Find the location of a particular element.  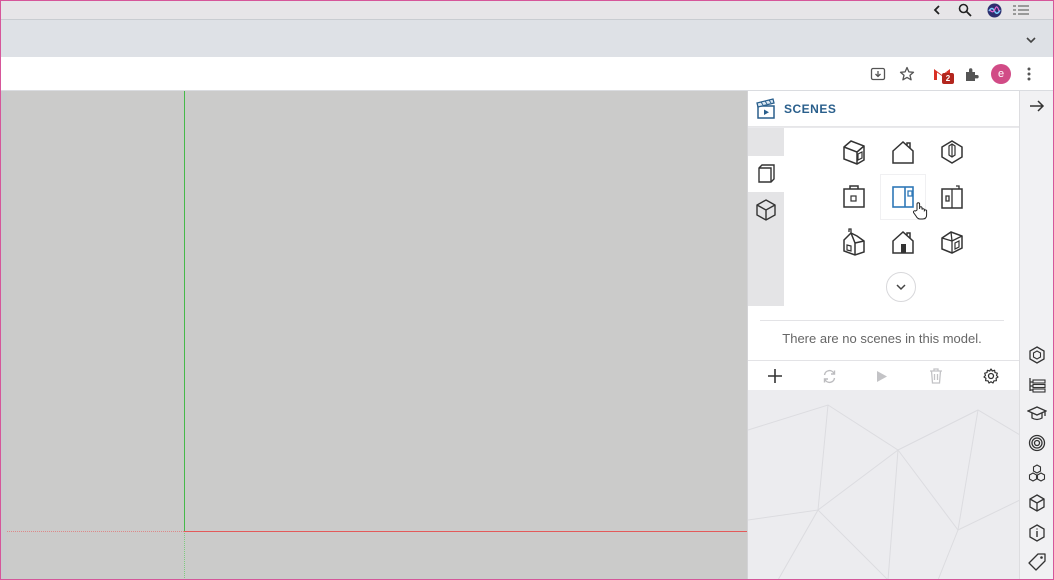

tab-search-icon is located at coordinates (1031, 40).